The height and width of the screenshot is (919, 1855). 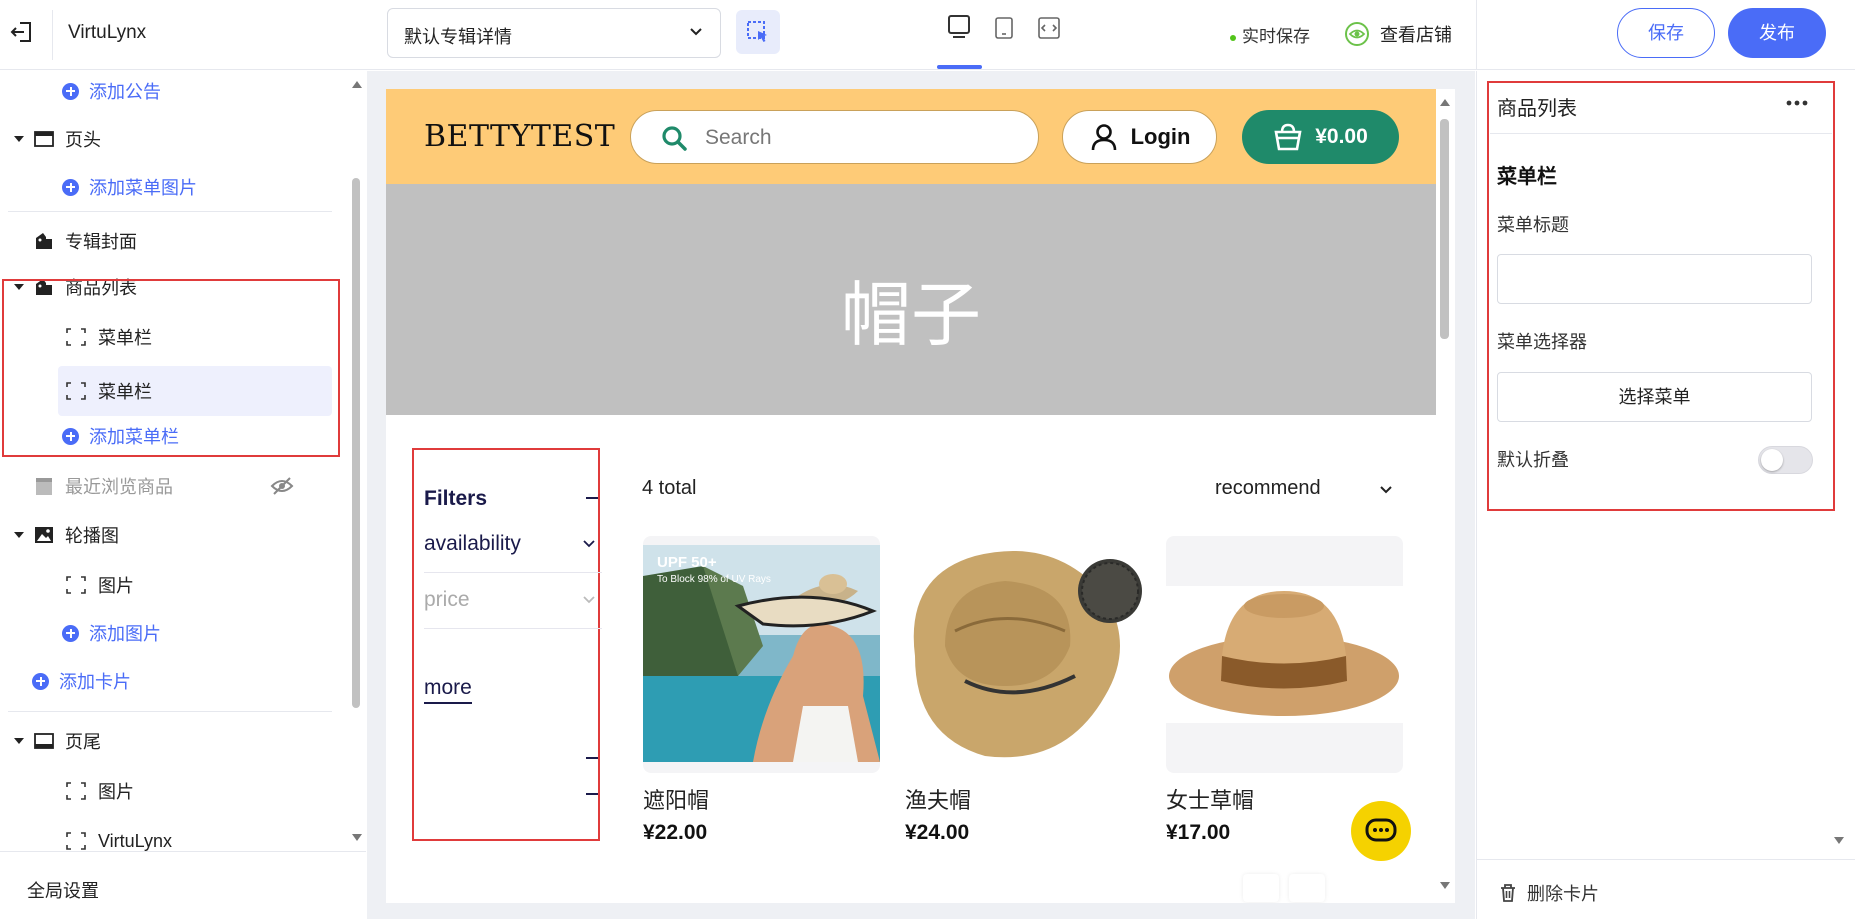 I want to click on login-label: Login, so click(x=1160, y=136).